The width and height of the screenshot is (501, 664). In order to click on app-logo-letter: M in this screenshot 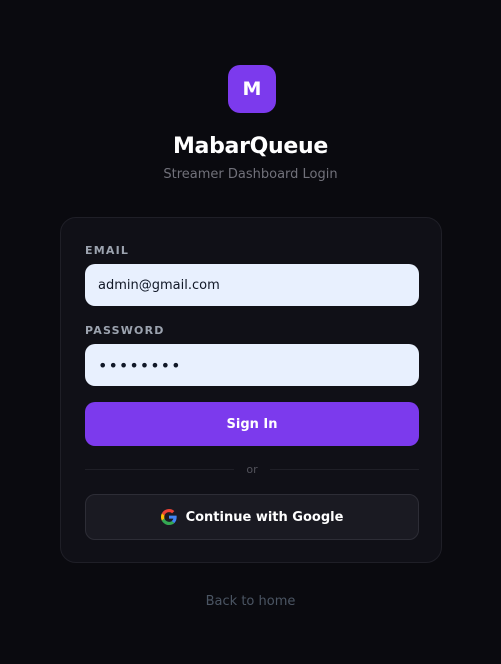, I will do `click(252, 89)`.